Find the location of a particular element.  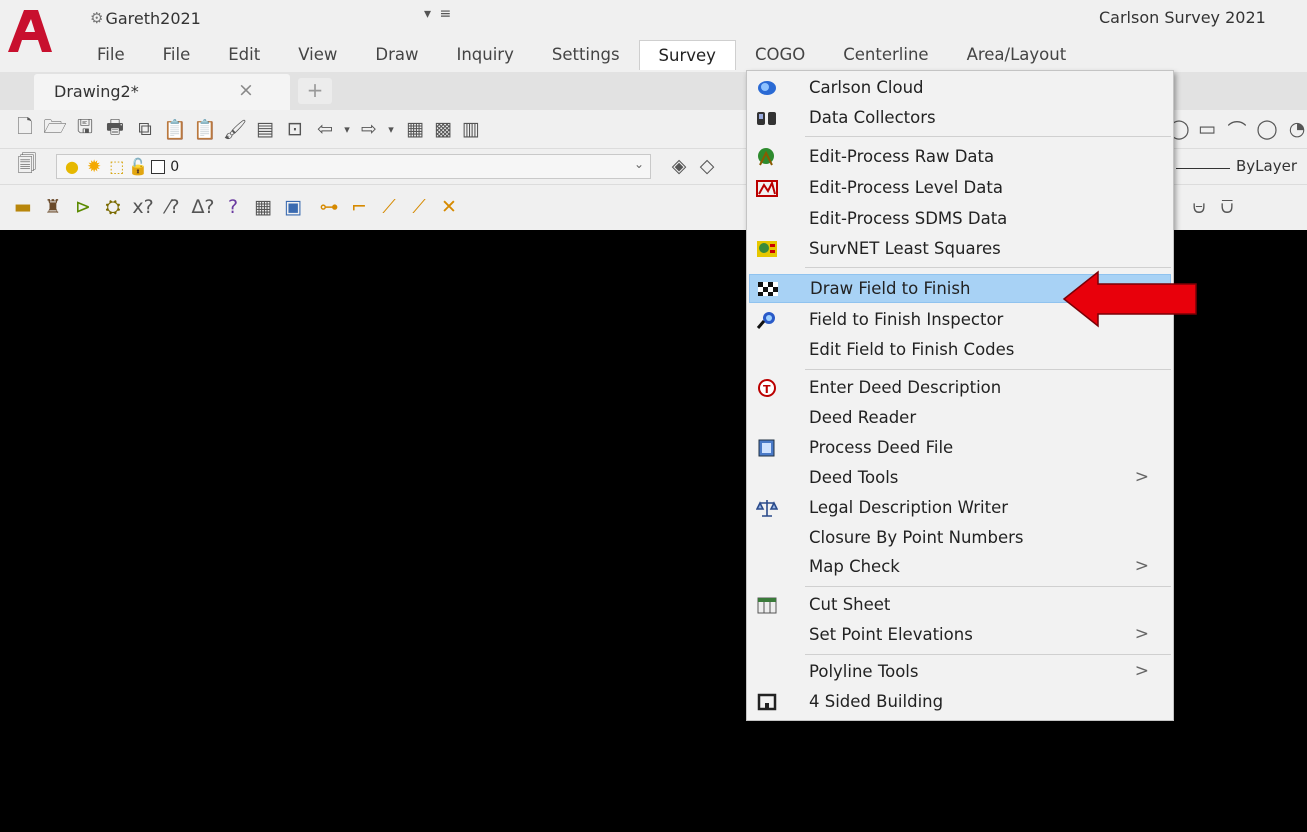

menu-item-carlson-cloud: Carlson Cloud is located at coordinates (960, 88).